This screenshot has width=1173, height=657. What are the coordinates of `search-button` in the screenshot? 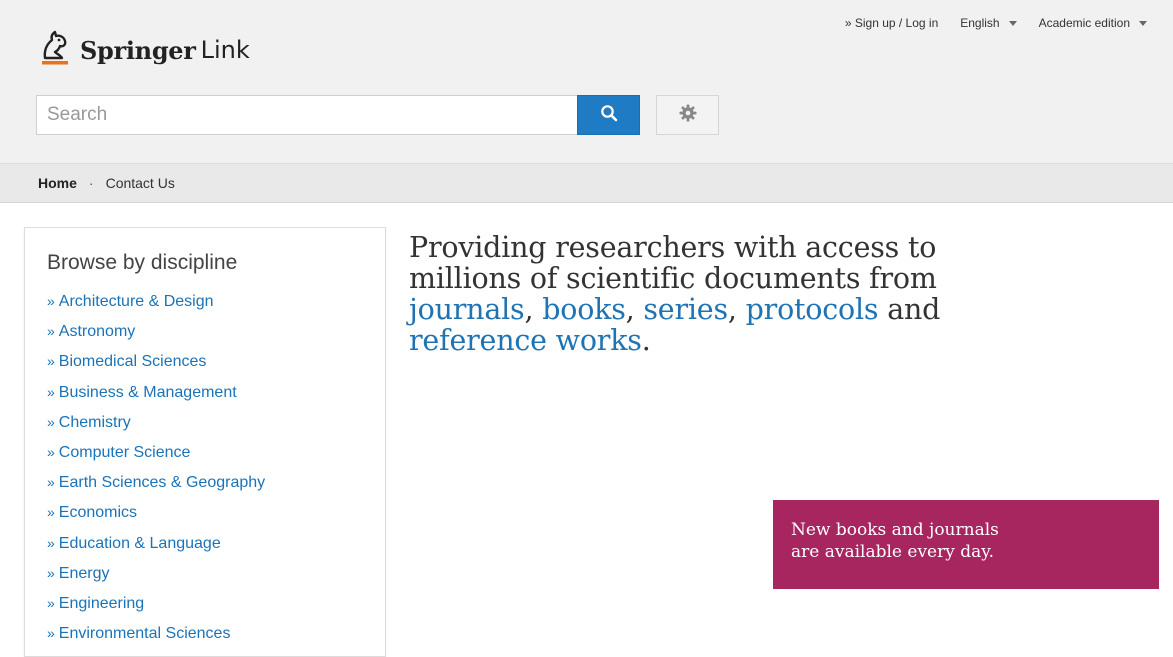 It's located at (608, 115).